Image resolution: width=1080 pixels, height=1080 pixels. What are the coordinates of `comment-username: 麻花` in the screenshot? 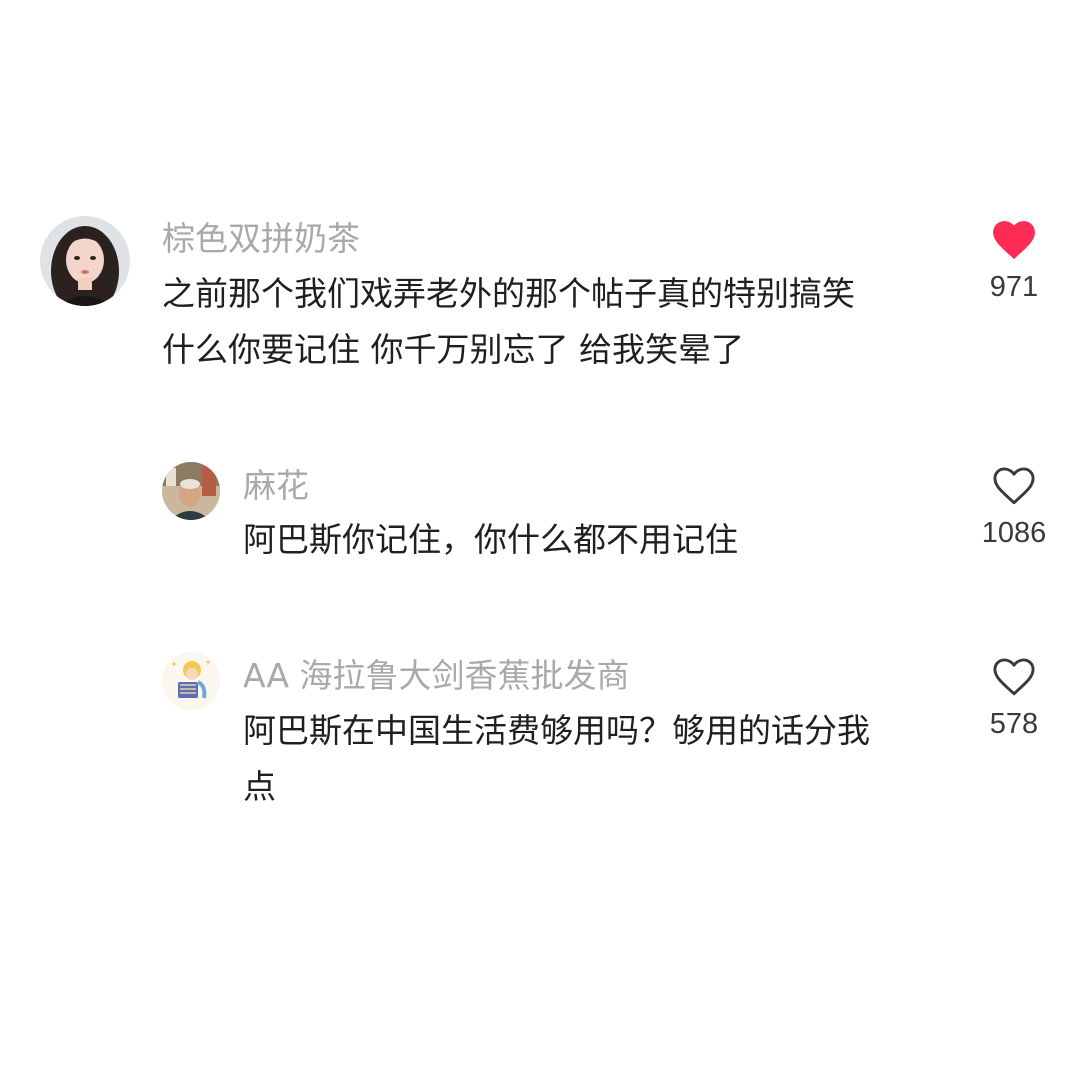 It's located at (276, 486).